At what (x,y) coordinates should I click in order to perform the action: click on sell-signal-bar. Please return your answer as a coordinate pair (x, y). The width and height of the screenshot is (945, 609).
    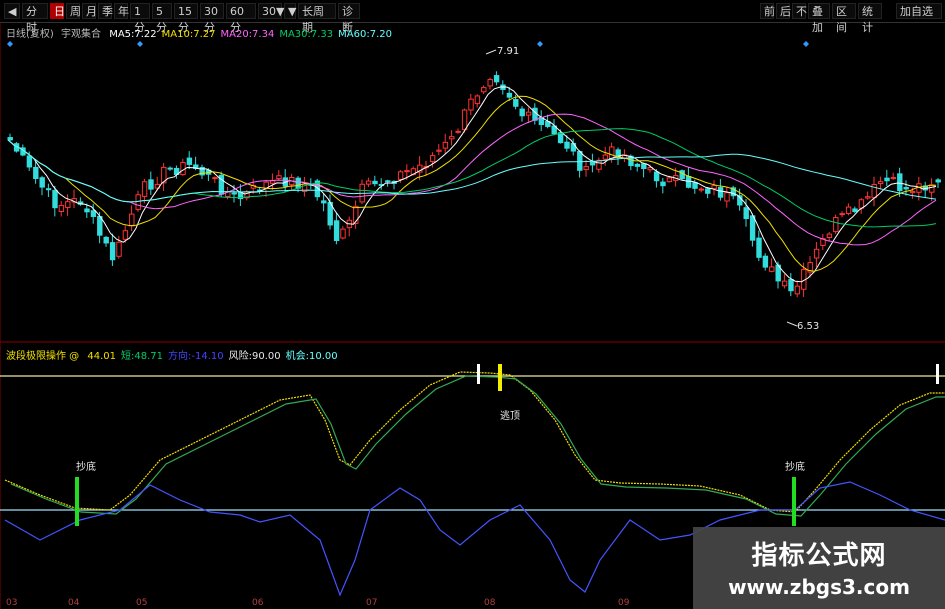
    Looking at the image, I should click on (500, 377).